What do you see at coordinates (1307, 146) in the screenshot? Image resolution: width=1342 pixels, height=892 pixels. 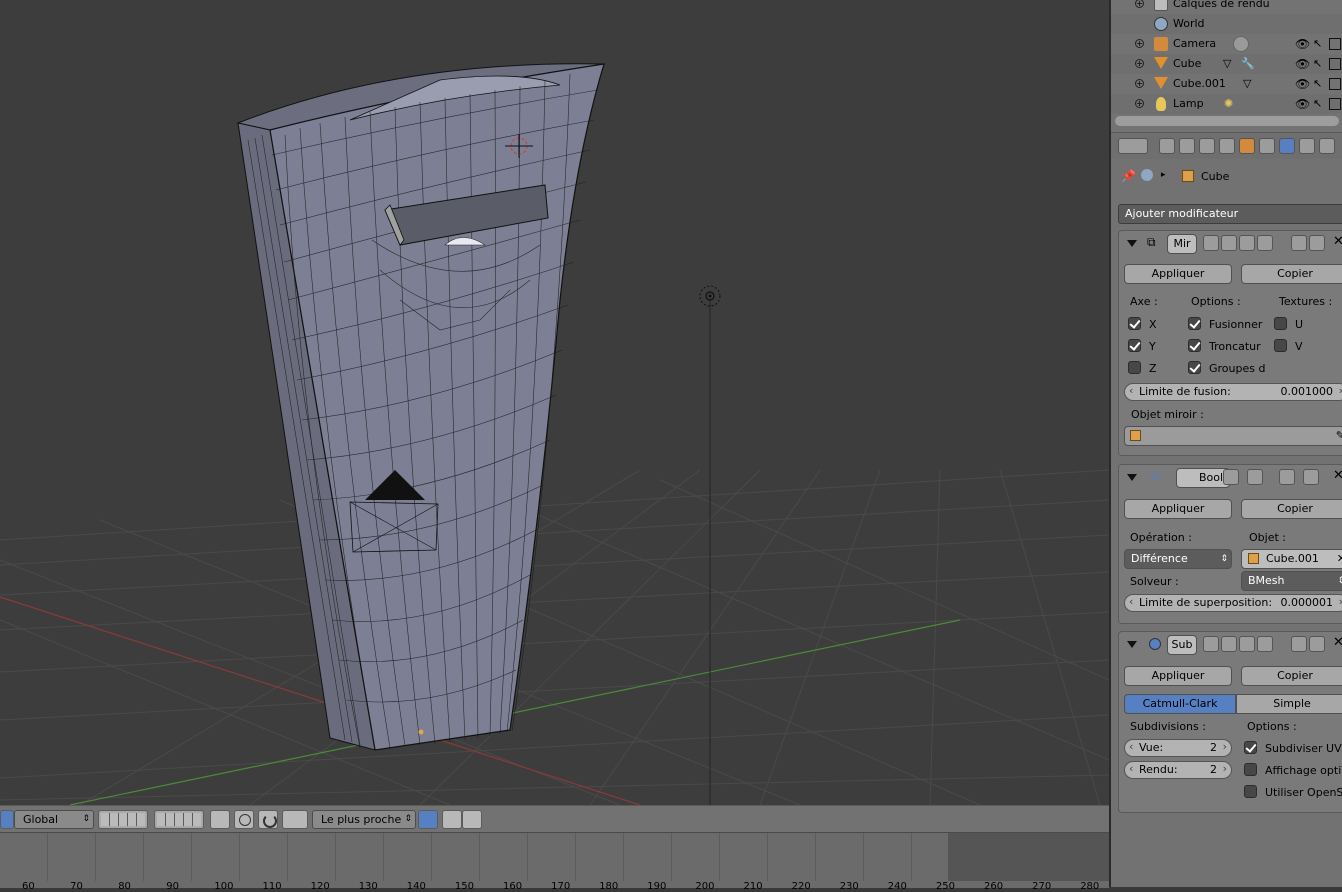 I see `data-tab-icon` at bounding box center [1307, 146].